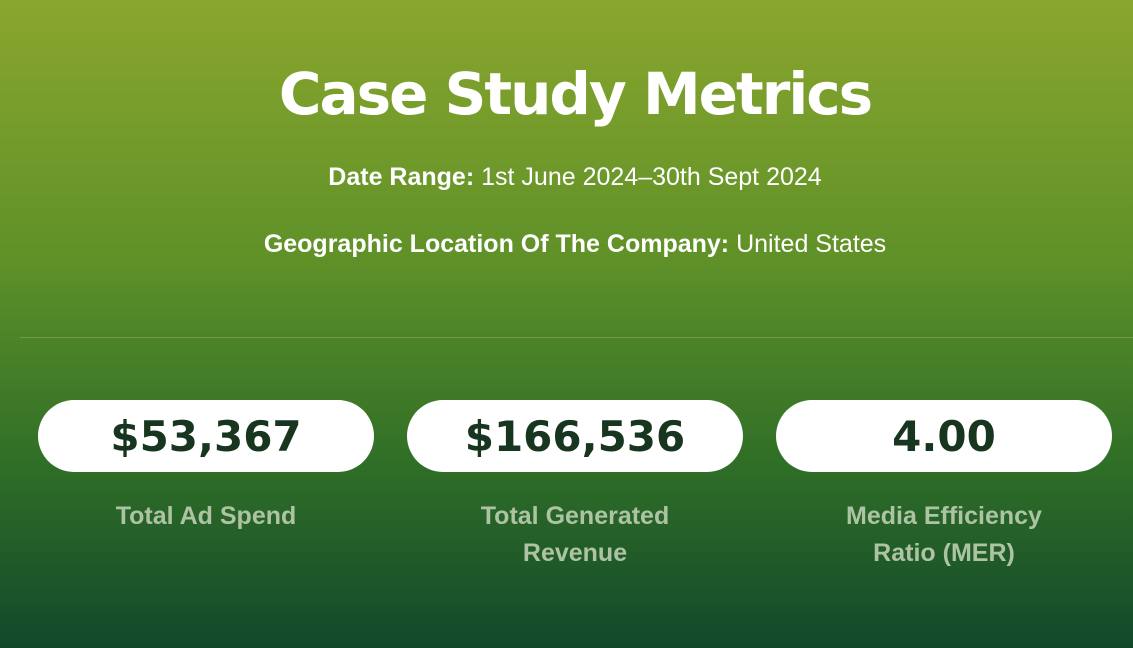  Describe the element at coordinates (575, 534) in the screenshot. I see `metric-label: Total Generated Revenue` at that location.